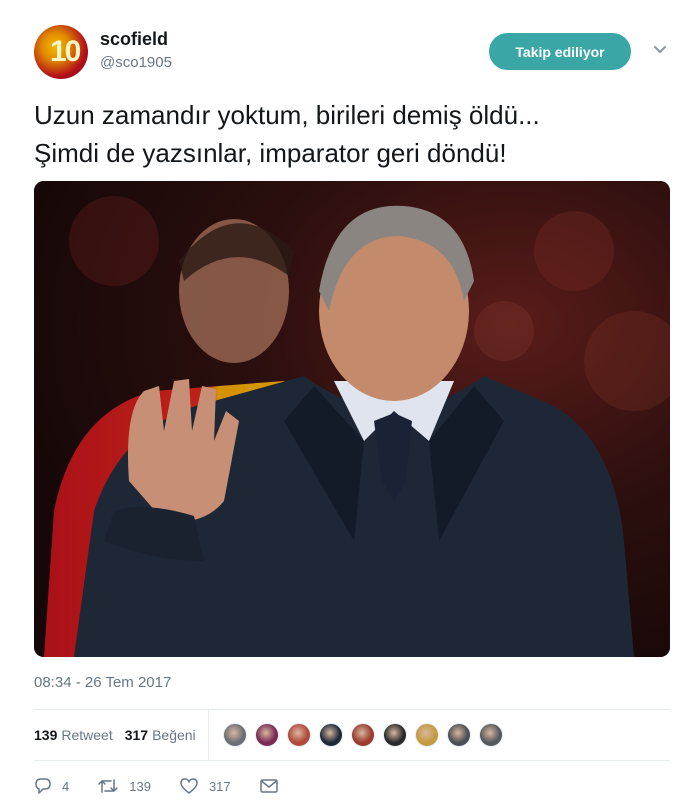 The width and height of the screenshot is (700, 805). What do you see at coordinates (174, 735) in the screenshot?
I see `like-stat-label: Beğeni` at bounding box center [174, 735].